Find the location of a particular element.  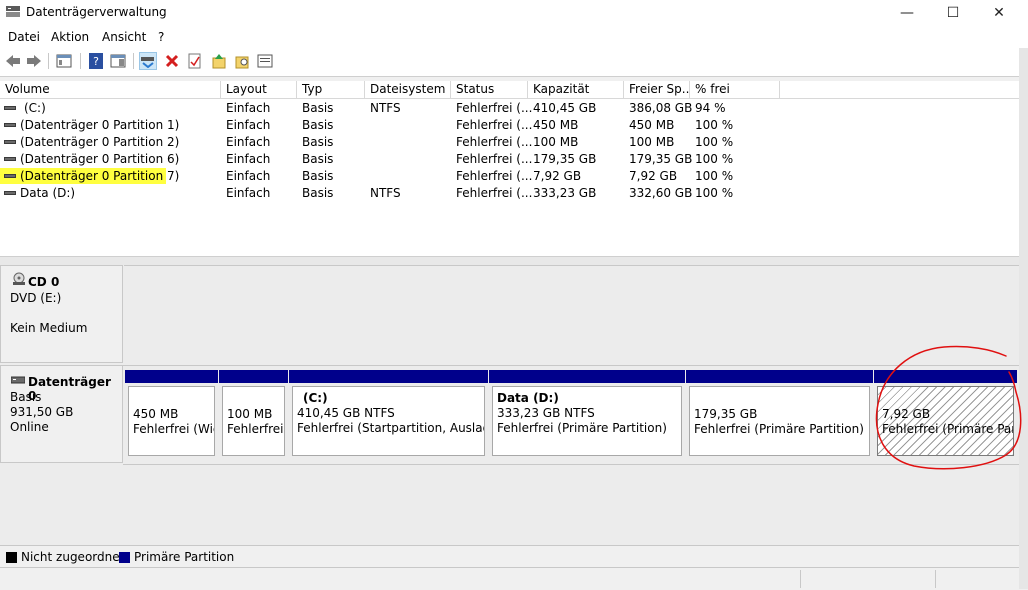

volume-capacity: 333,23 GB is located at coordinates (565, 193).